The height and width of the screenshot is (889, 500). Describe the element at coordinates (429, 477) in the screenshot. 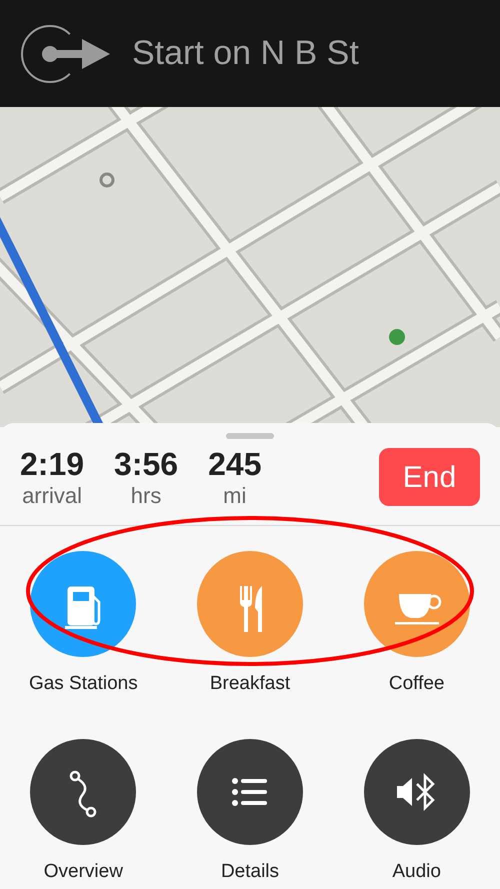

I see `end-button: End` at that location.